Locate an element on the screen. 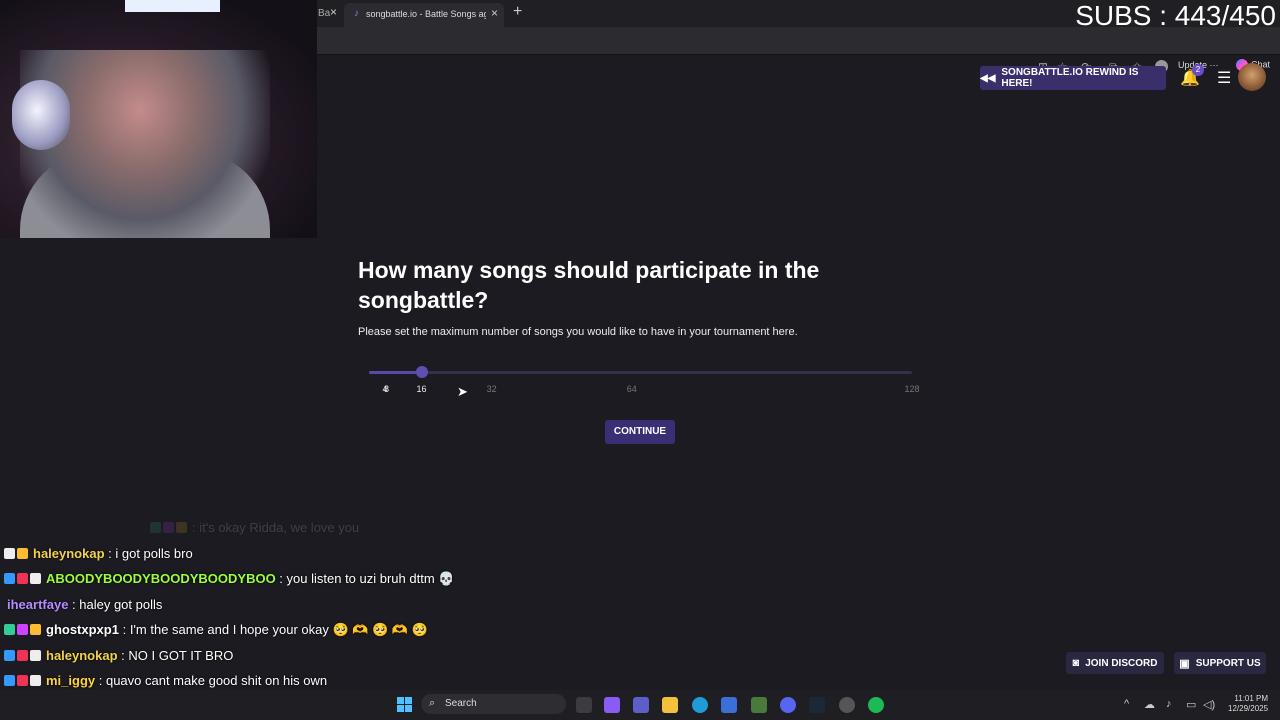 This screenshot has width=1280, height=720. network-icon: ▭ is located at coordinates (1191, 704).